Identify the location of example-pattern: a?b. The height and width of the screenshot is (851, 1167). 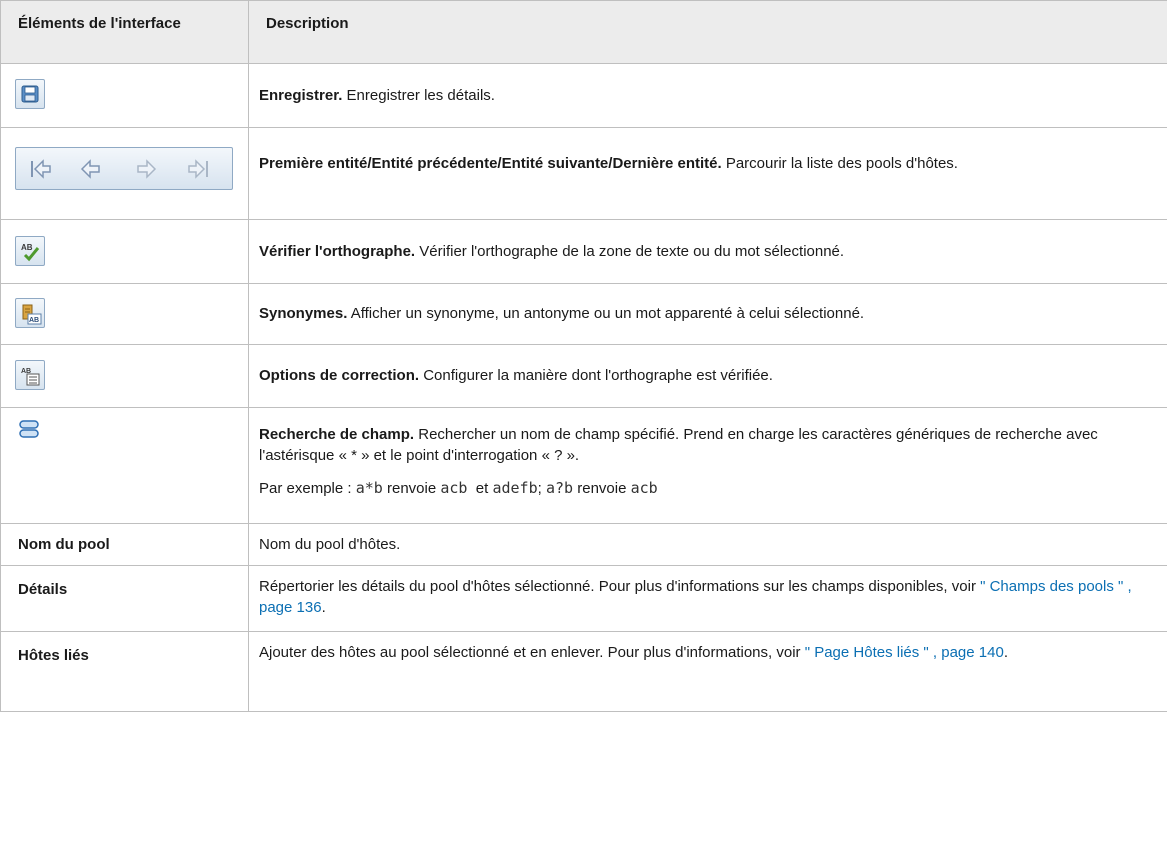
(559, 488).